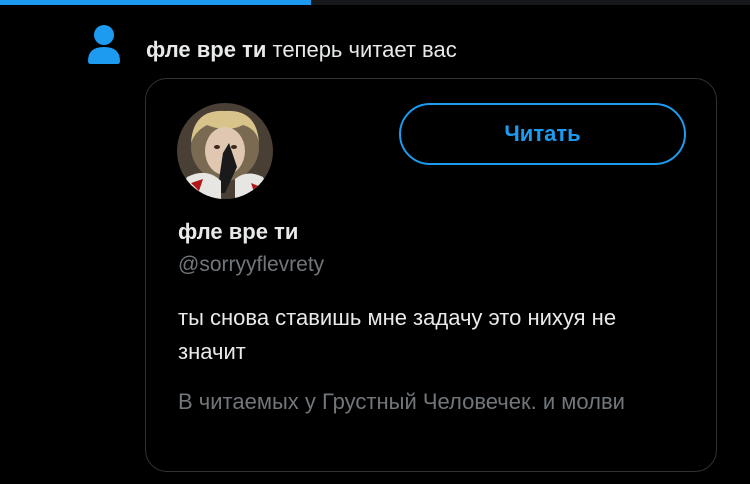 The image size is (750, 484). I want to click on user-avatar, so click(225, 151).